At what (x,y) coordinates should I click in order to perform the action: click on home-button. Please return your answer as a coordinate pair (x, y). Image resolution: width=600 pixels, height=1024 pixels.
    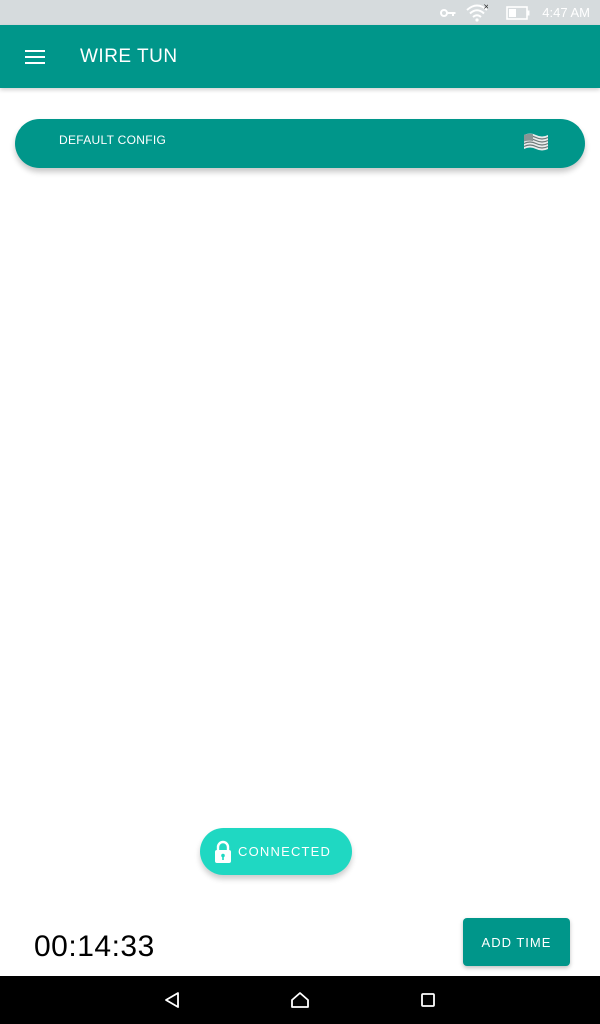
    Looking at the image, I should click on (300, 1000).